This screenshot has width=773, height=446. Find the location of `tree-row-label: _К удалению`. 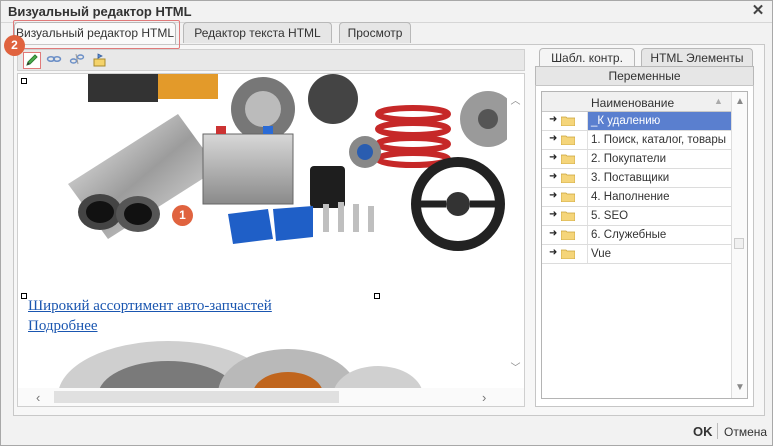

tree-row-label: _К удалению is located at coordinates (659, 121).